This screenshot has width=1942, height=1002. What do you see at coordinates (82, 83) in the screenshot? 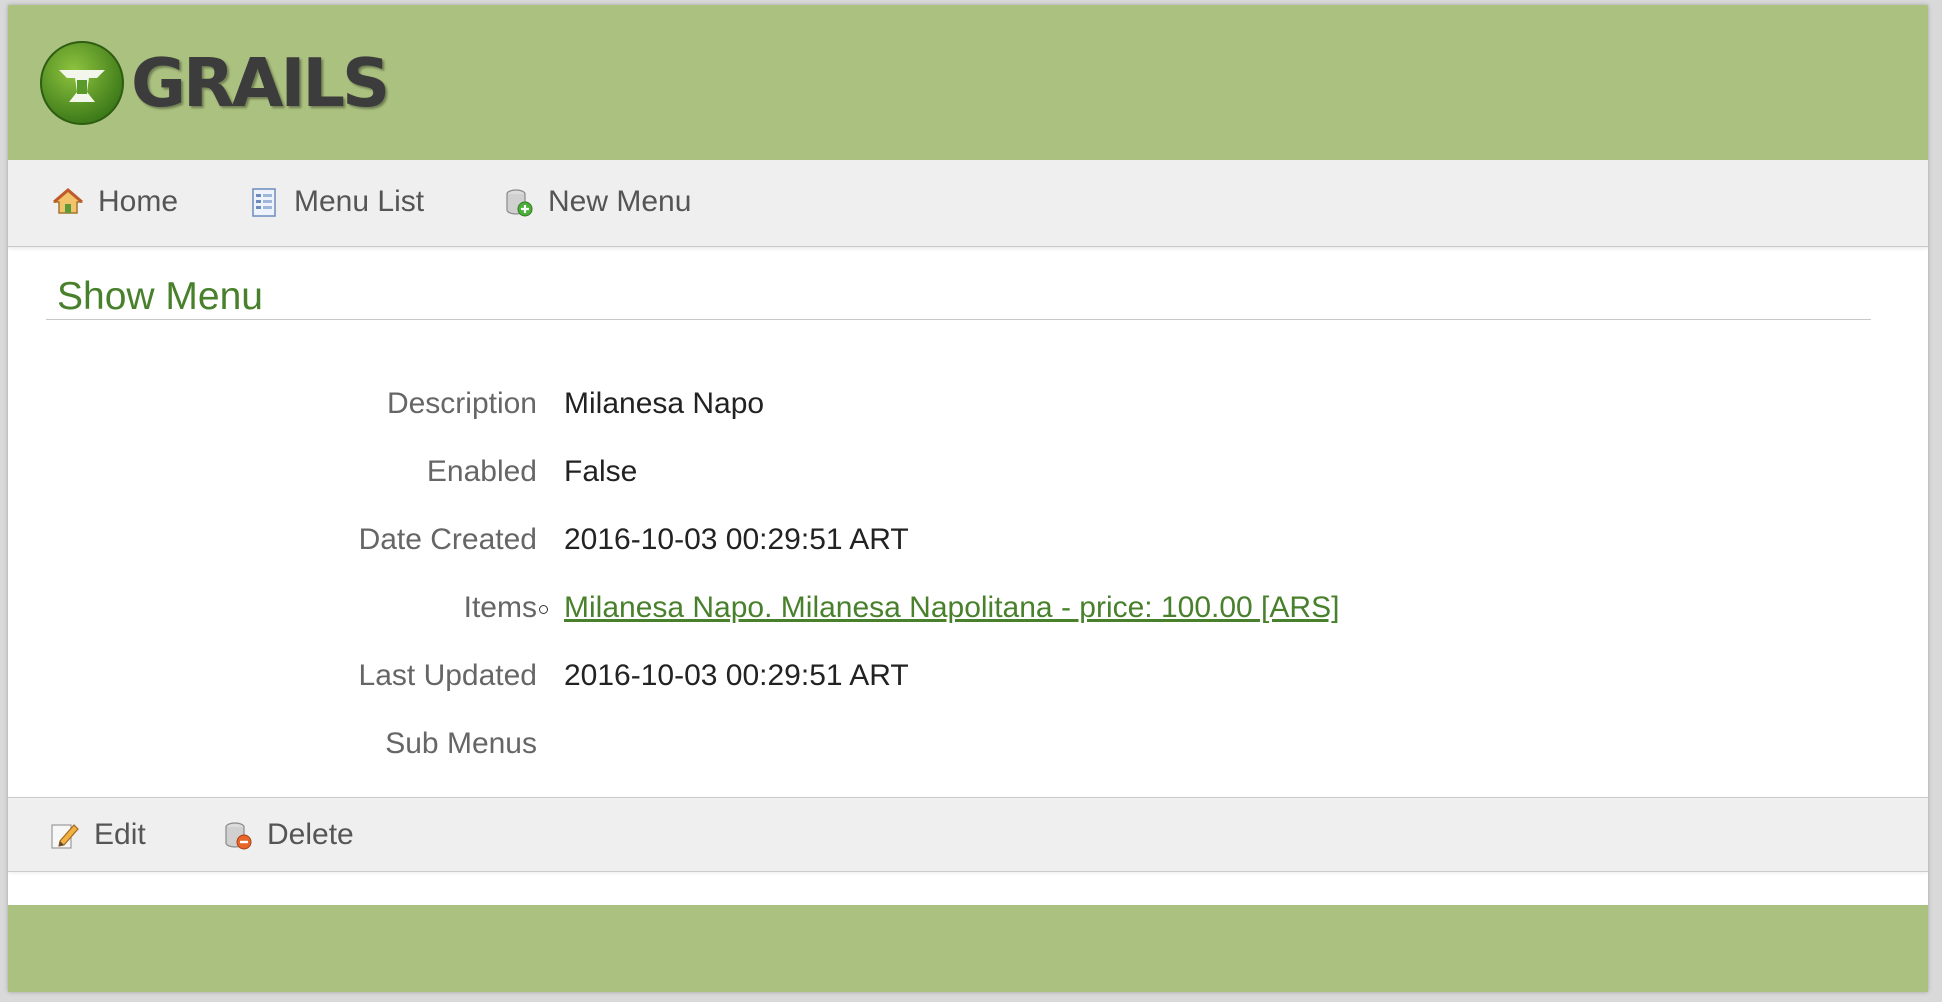
I see `grails-logo-icon` at bounding box center [82, 83].